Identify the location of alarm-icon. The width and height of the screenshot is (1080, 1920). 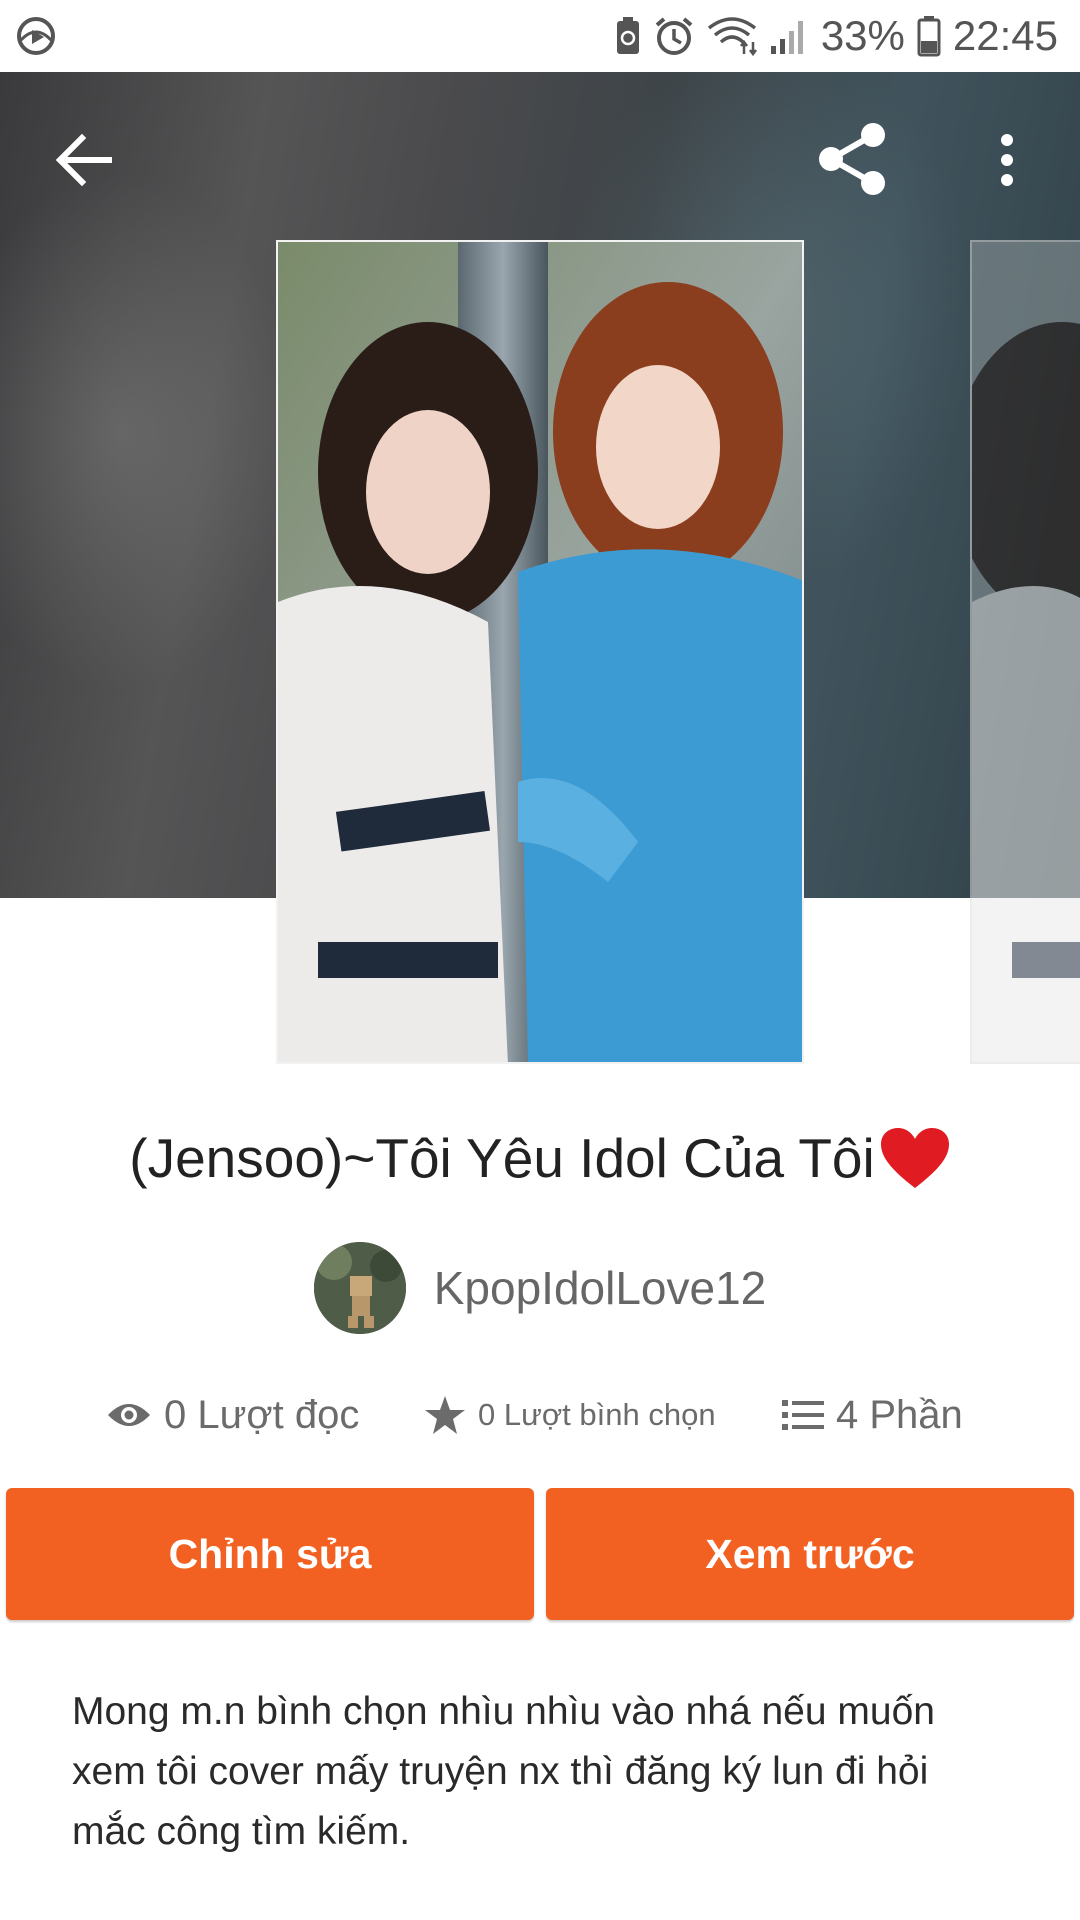
(674, 36).